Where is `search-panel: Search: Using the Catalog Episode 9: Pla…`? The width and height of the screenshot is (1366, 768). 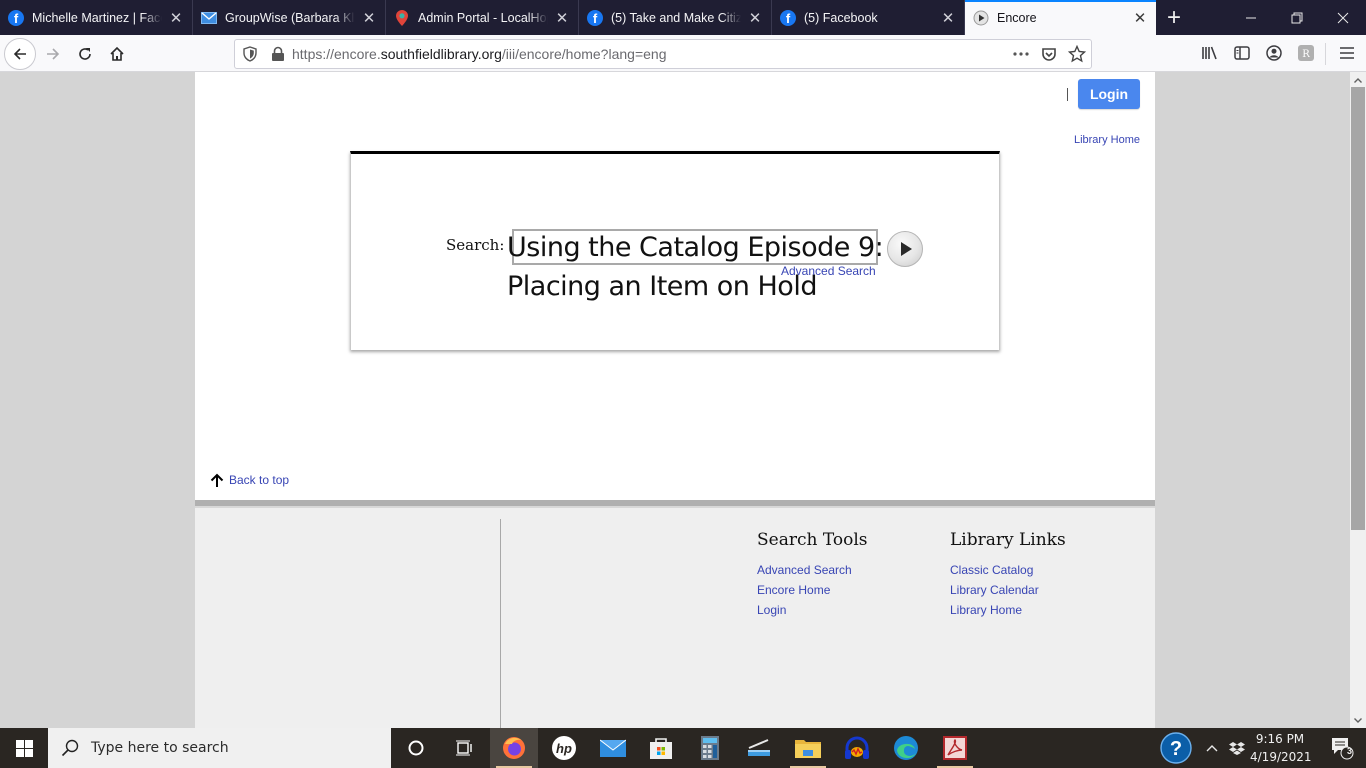 search-panel: Search: Using the Catalog Episode 9: Pla… is located at coordinates (675, 250).